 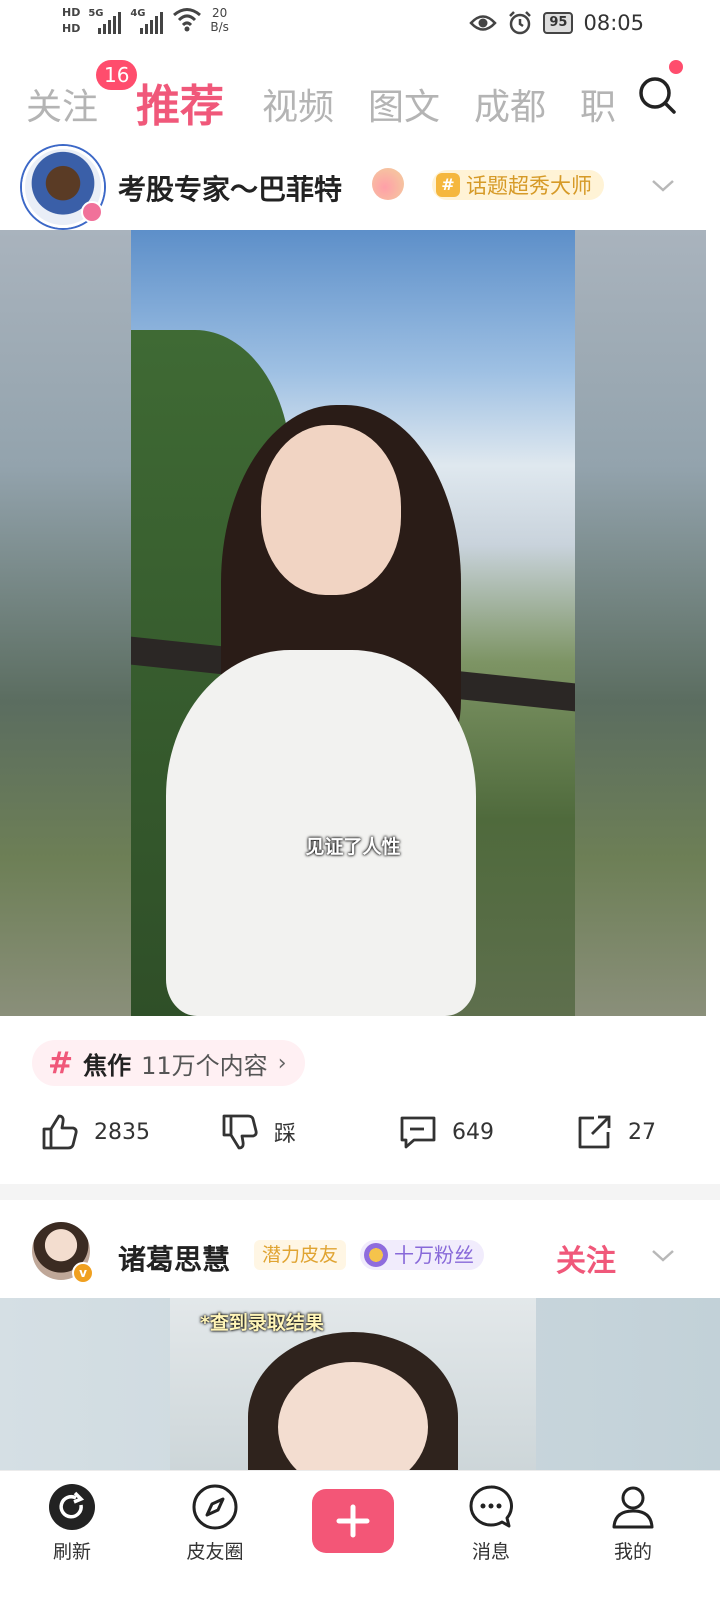 I want to click on post2-username: 诸葛思慧, so click(x=174, y=1258).